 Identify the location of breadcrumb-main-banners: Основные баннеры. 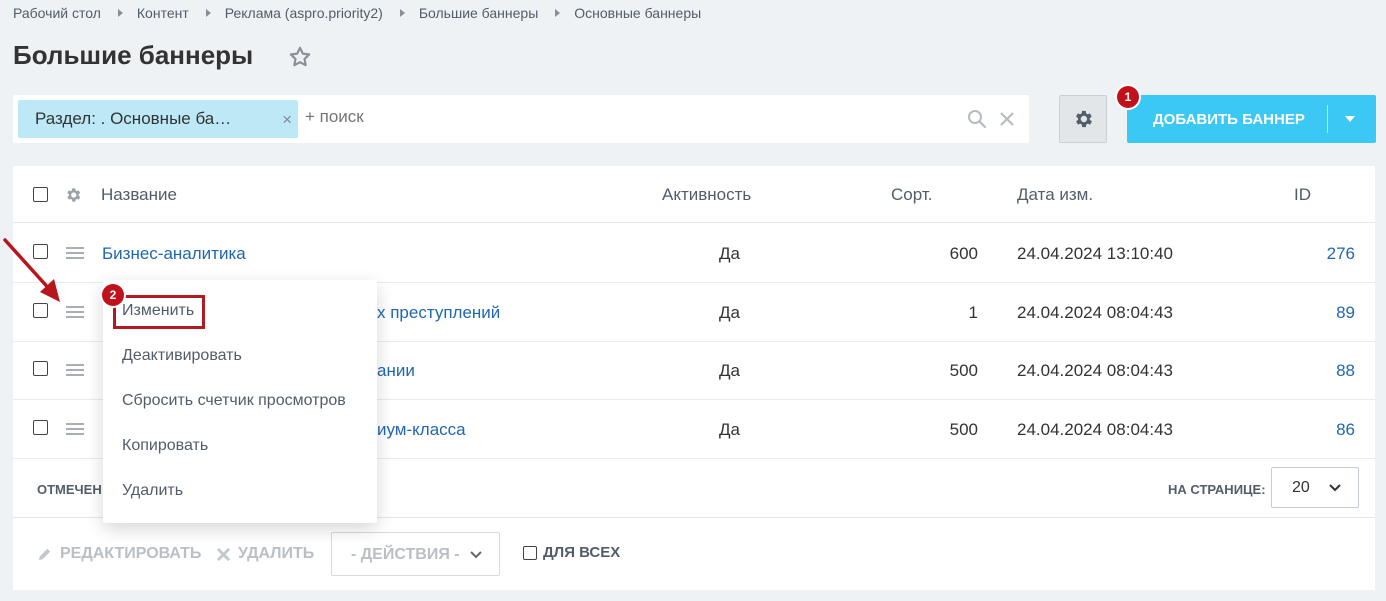
(637, 13).